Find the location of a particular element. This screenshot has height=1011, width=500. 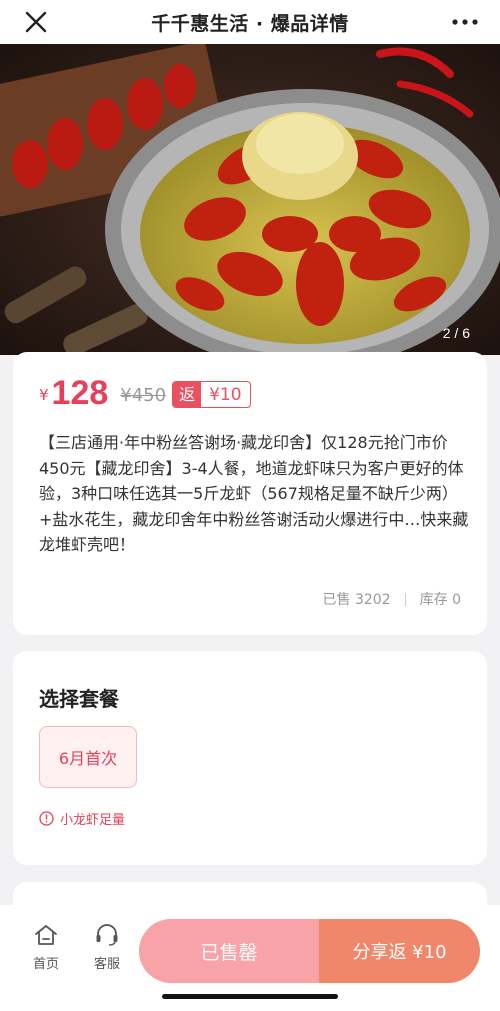

rebate-tag: 返 is located at coordinates (187, 394).